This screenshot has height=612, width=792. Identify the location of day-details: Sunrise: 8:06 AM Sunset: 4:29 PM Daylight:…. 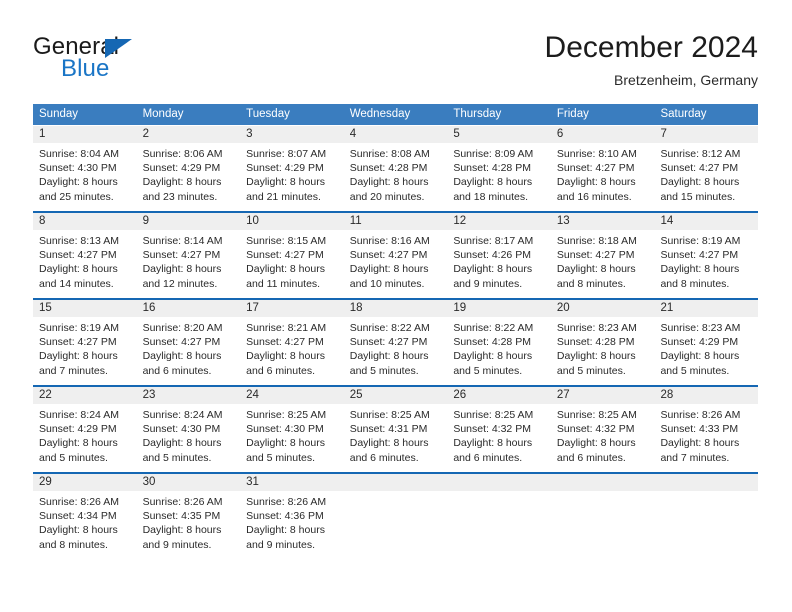
(189, 173).